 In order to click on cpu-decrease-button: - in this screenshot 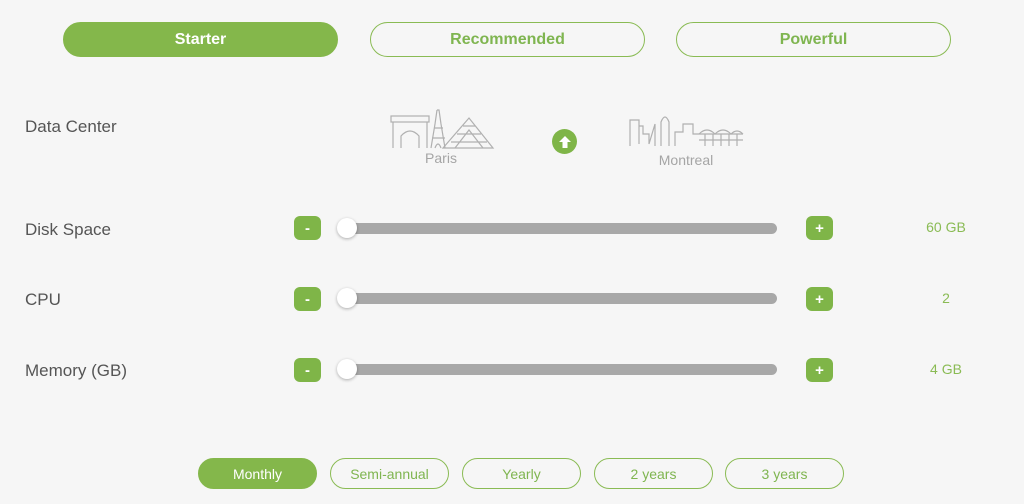, I will do `click(307, 299)`.